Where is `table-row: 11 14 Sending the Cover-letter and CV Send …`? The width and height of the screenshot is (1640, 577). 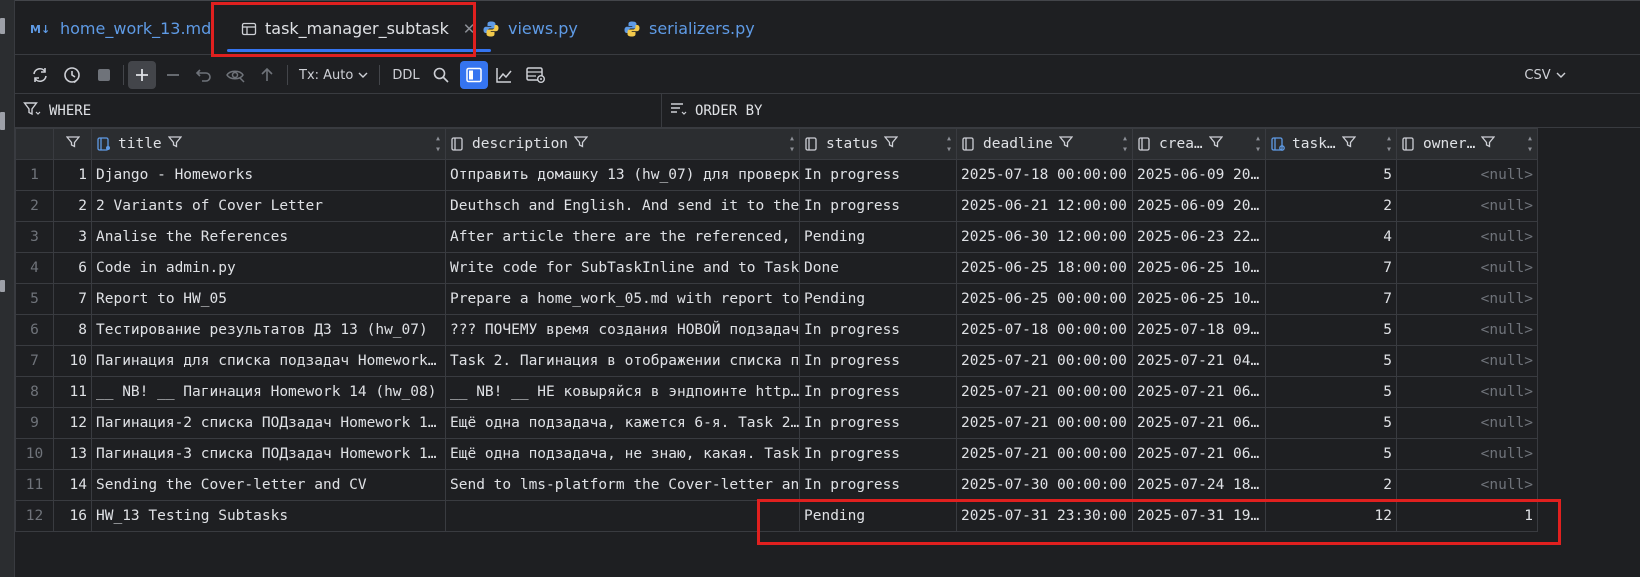
table-row: 11 14 Sending the Cover-letter and CV Send … is located at coordinates (776, 485).